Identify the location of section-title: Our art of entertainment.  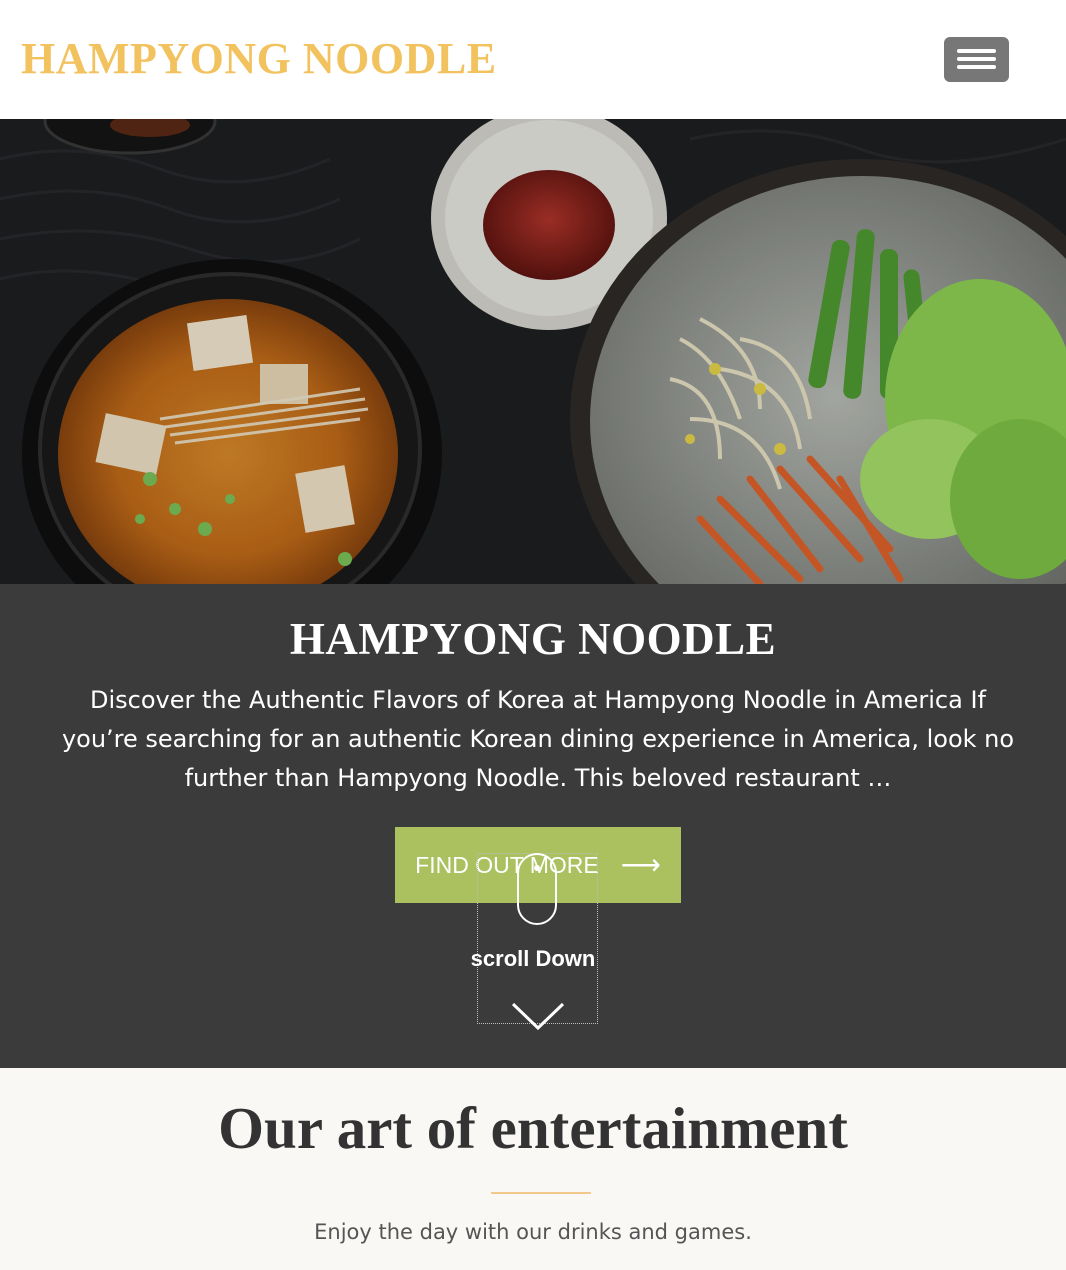
(533, 1128).